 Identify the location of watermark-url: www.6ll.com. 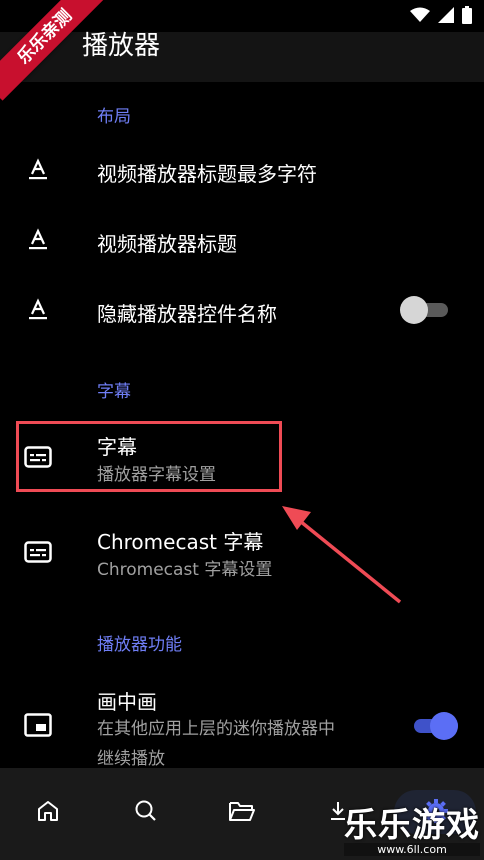
(412, 849).